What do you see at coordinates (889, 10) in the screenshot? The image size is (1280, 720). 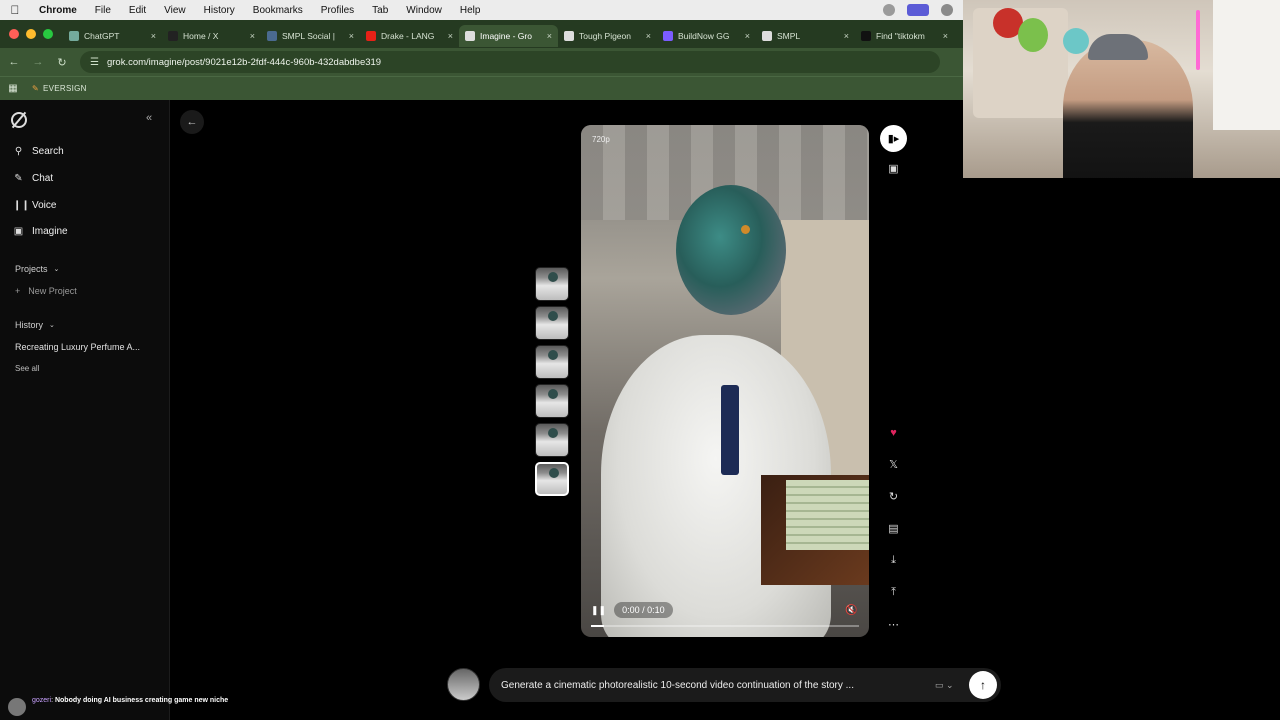 I see `status-extension-icon` at bounding box center [889, 10].